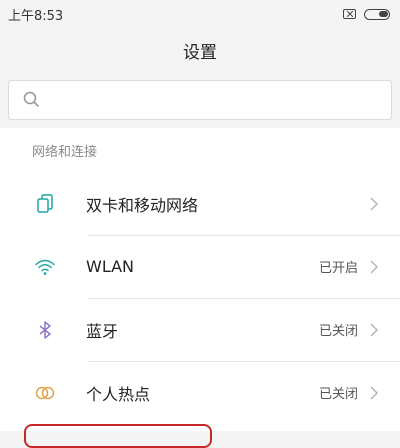 This screenshot has height=448, width=400. What do you see at coordinates (45, 329) in the screenshot?
I see `bluetooth-icon` at bounding box center [45, 329].